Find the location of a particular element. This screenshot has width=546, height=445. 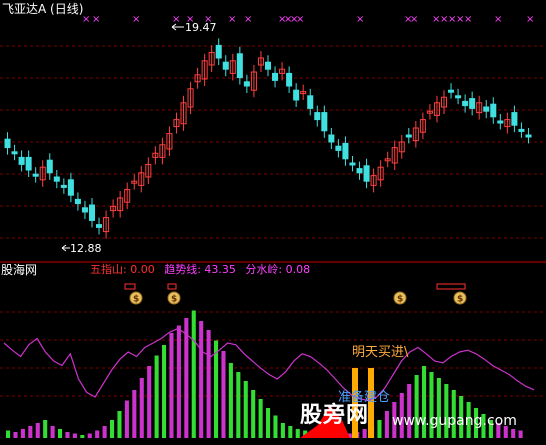

indicator-value-3: 分水岭: 0.08 is located at coordinates (278, 269).